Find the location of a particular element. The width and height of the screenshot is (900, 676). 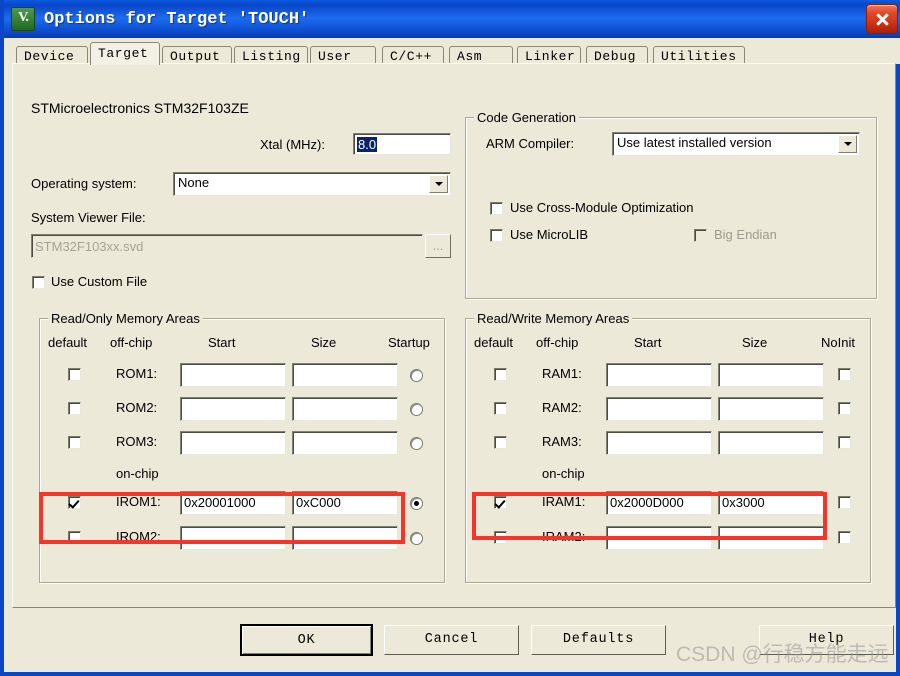

rom2-startup-radio is located at coordinates (416, 409).